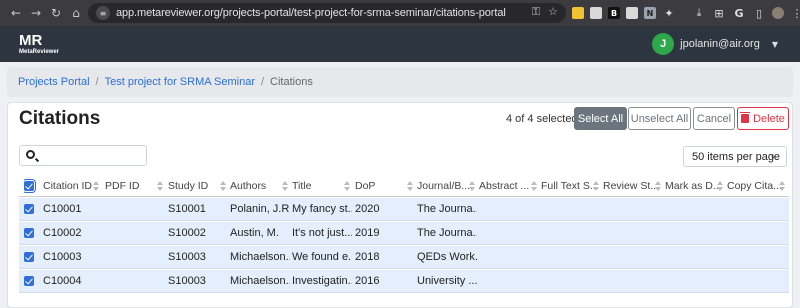 This screenshot has width=800, height=308. I want to click on extensions-puzzle-icon: ✦, so click(669, 13).